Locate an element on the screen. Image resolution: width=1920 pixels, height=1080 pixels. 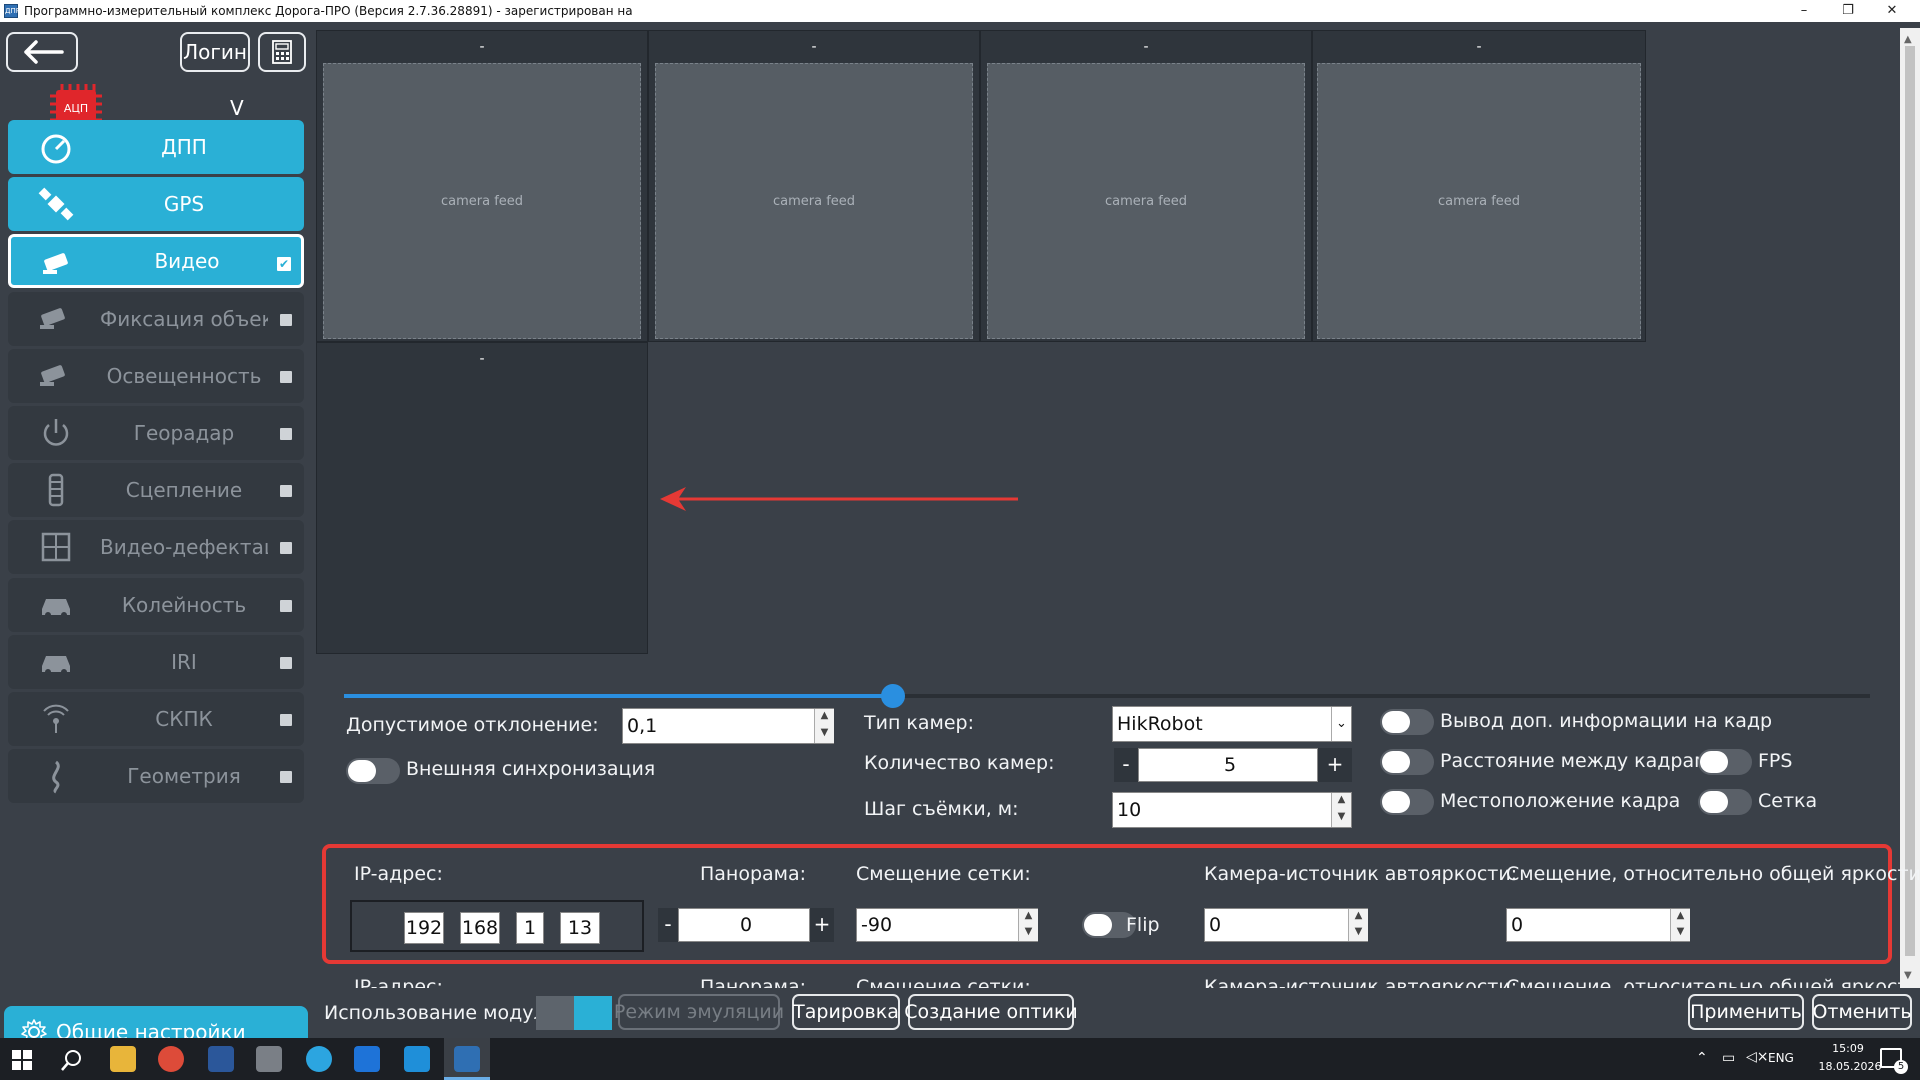
autobright-spinner: ▲ ▼ is located at coordinates (1358, 925).